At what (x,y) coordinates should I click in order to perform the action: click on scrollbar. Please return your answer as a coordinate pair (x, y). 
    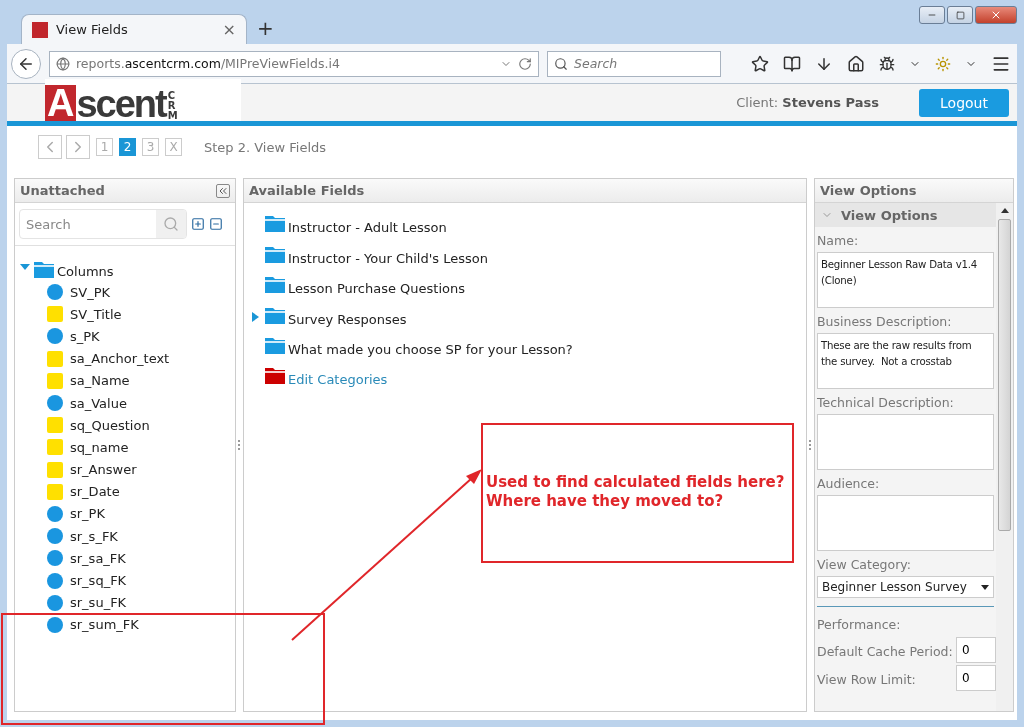
    Looking at the image, I should click on (1004, 457).